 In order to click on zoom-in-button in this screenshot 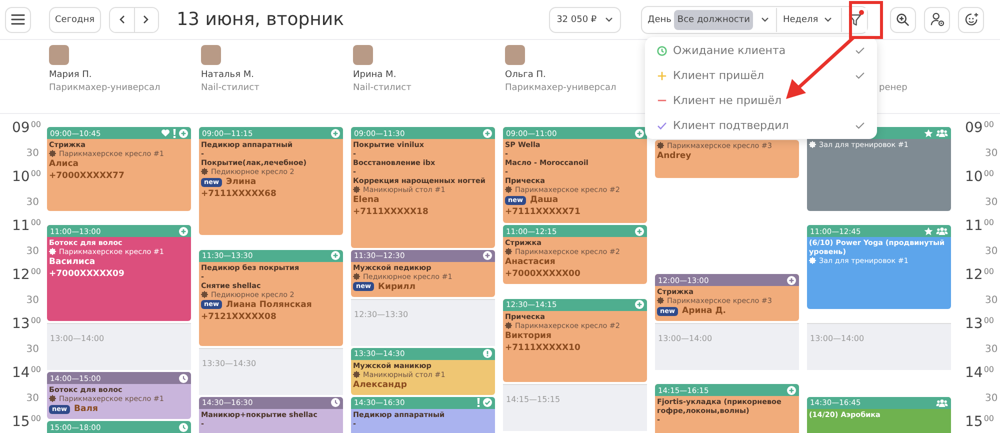, I will do `click(903, 19)`.